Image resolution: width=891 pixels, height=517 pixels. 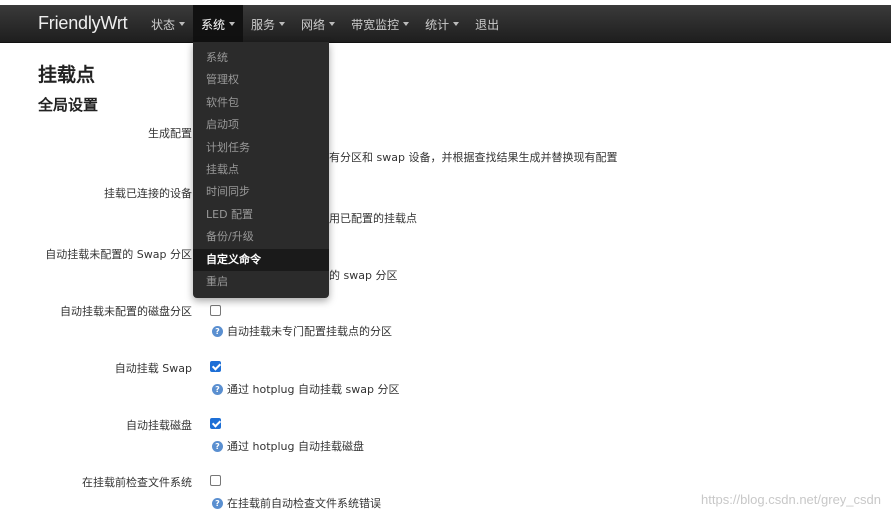 I want to click on main-nav: 状态 系统 服务 网络 带宽监控 统计 退出, so click(x=325, y=24).